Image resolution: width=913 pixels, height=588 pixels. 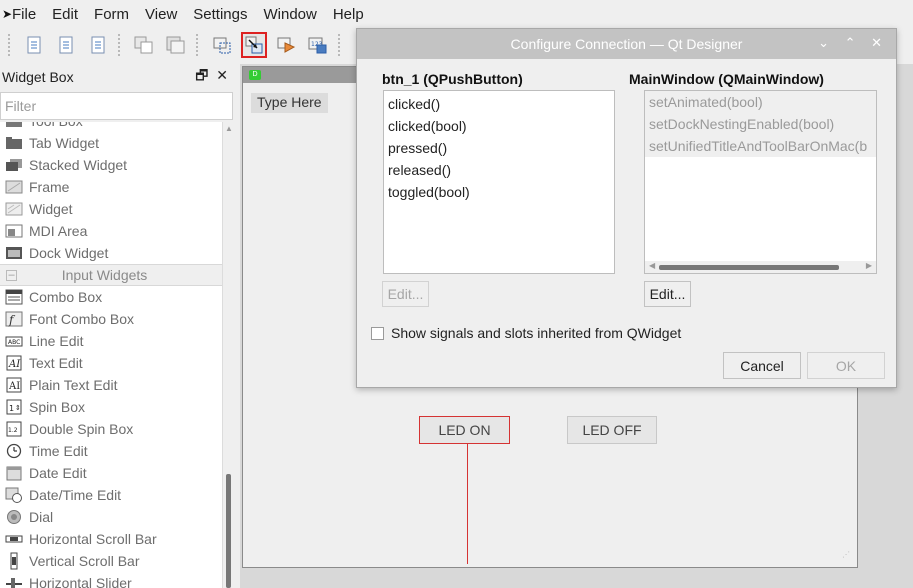 What do you see at coordinates (176, 45) in the screenshot?
I see `paste-icon` at bounding box center [176, 45].